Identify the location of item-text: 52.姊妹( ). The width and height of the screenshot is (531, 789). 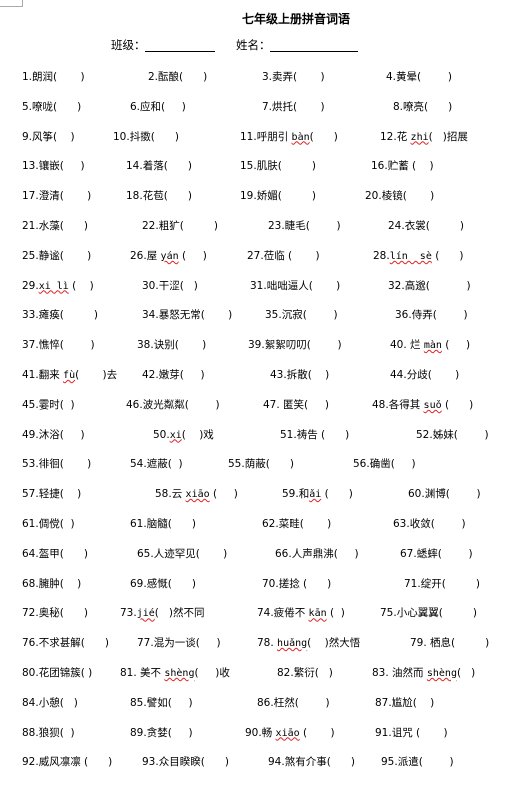
(452, 434).